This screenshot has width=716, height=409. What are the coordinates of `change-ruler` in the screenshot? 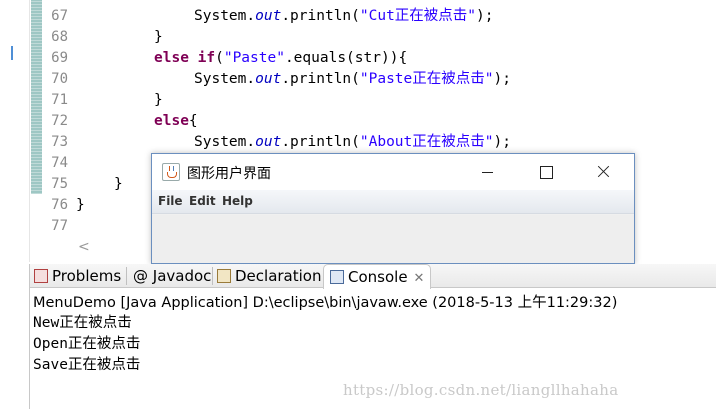 It's located at (36, 97).